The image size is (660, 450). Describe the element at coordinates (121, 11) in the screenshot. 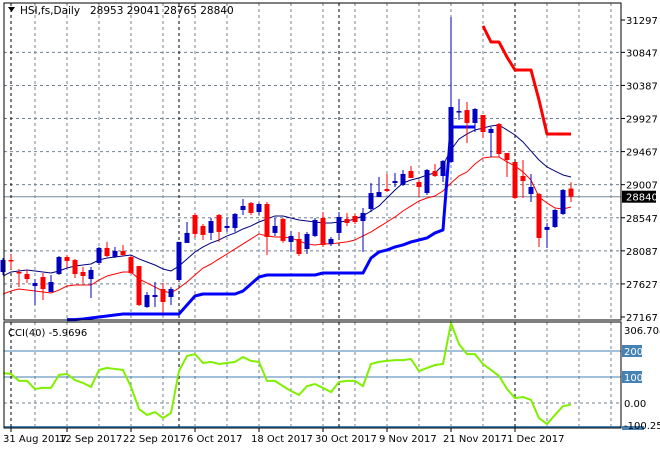

I see `chart-header: HSI,fs,Daily 28953 29041 28765 28840` at that location.